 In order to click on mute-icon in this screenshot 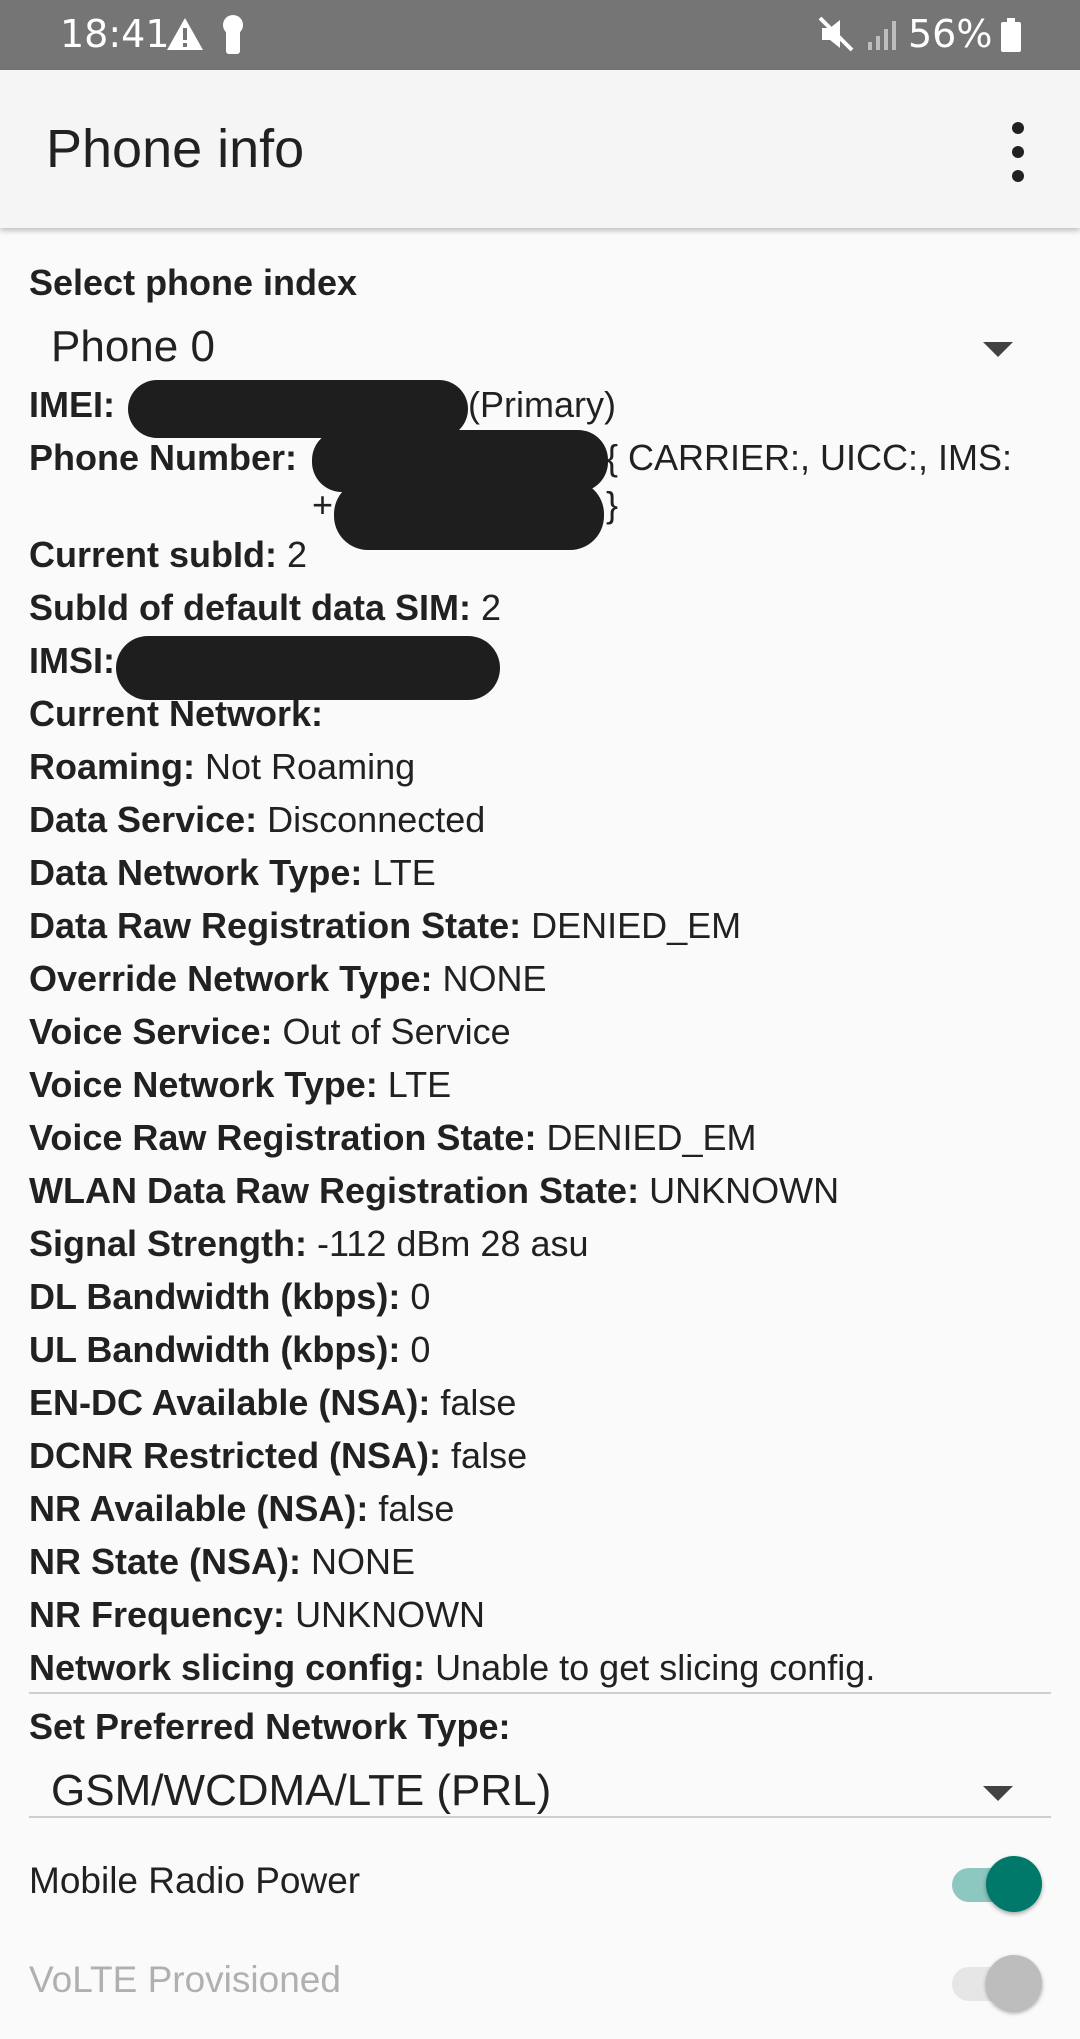, I will do `click(836, 34)`.